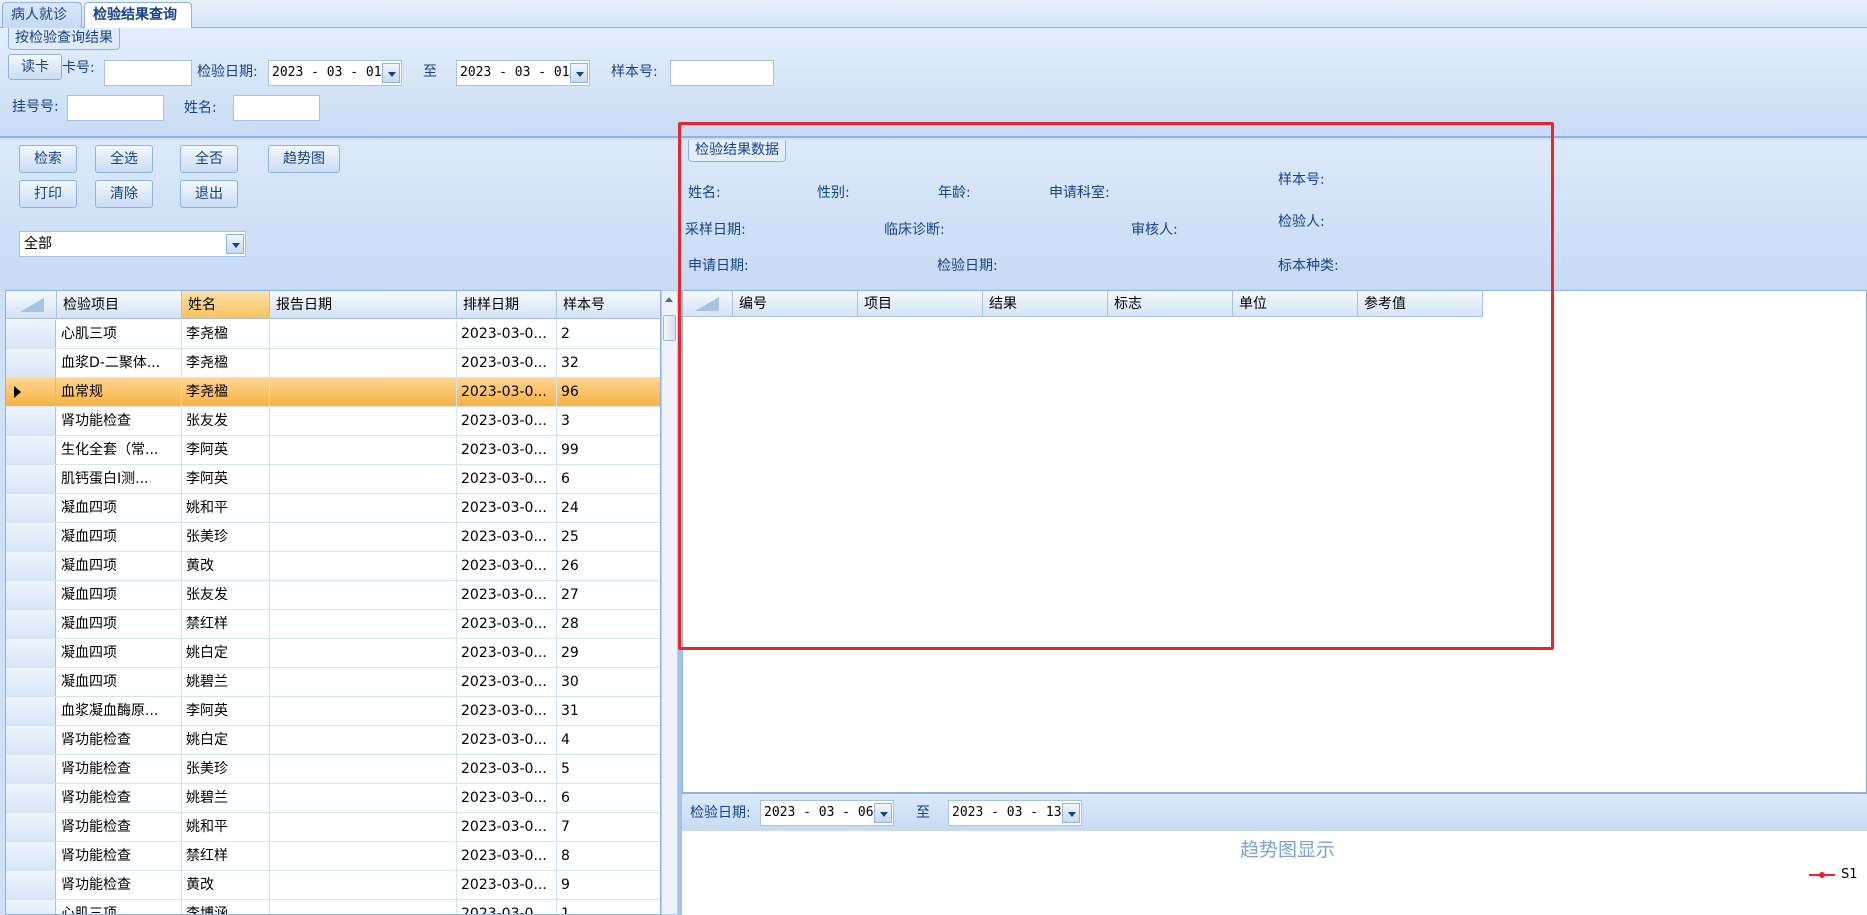 The image size is (1867, 915). I want to click on card-no-label: 卡号:, so click(78, 68).